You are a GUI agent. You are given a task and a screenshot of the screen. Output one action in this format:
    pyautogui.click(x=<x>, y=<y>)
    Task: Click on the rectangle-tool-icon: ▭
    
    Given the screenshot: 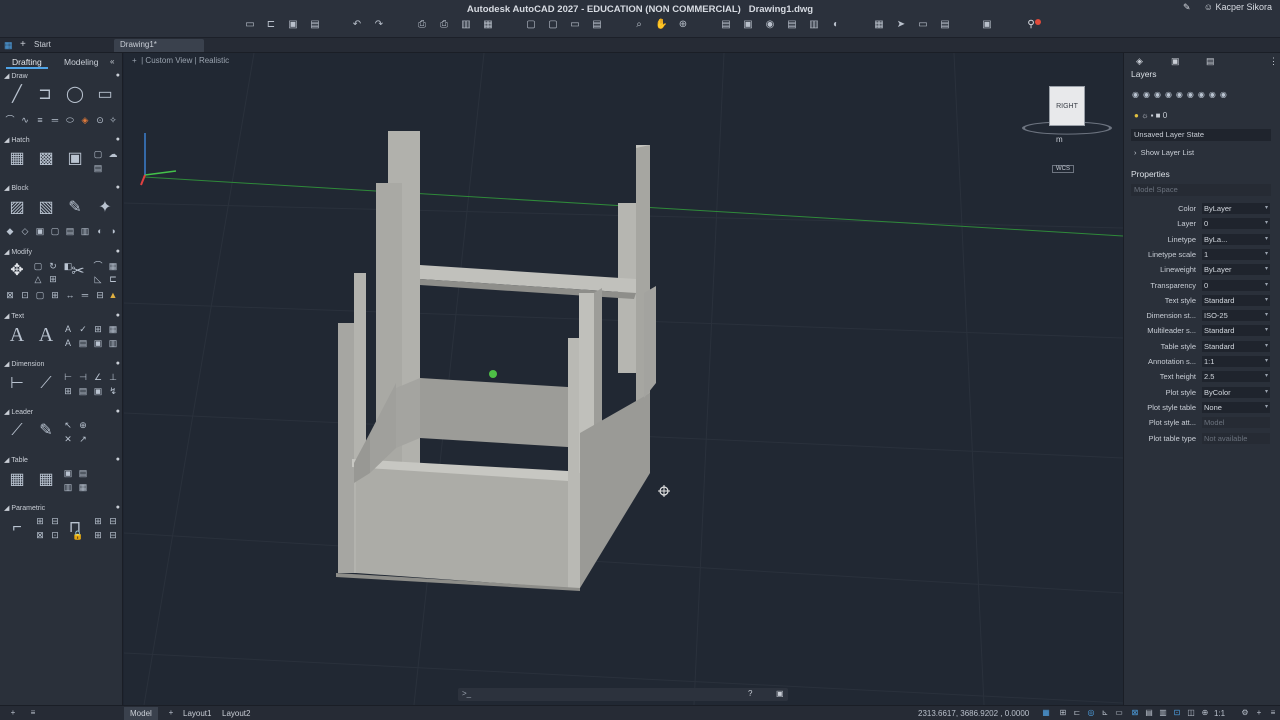 What is the action you would take?
    pyautogui.click(x=105, y=95)
    